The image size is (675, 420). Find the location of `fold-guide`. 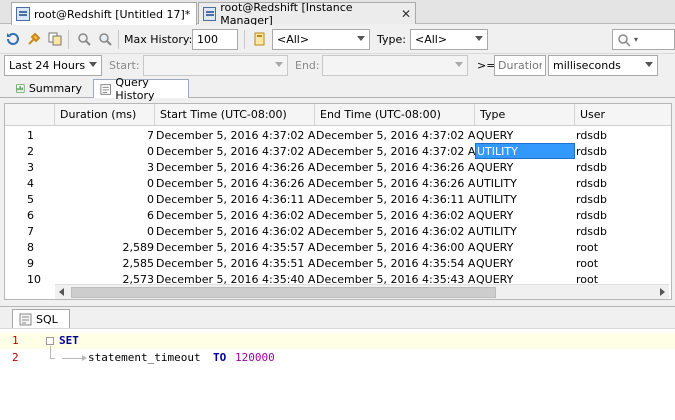

fold-guide is located at coordinates (50, 352).